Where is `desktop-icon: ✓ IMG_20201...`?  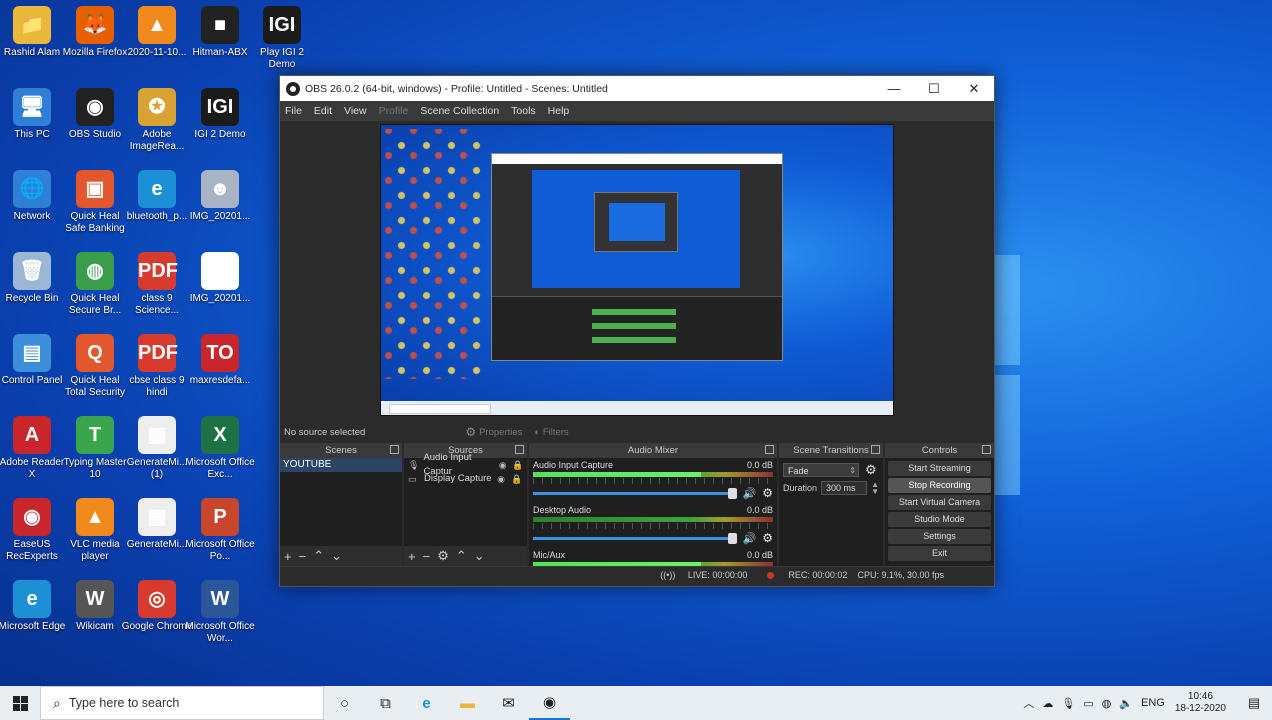
desktop-icon: ✓ IMG_20201... is located at coordinates (220, 278).